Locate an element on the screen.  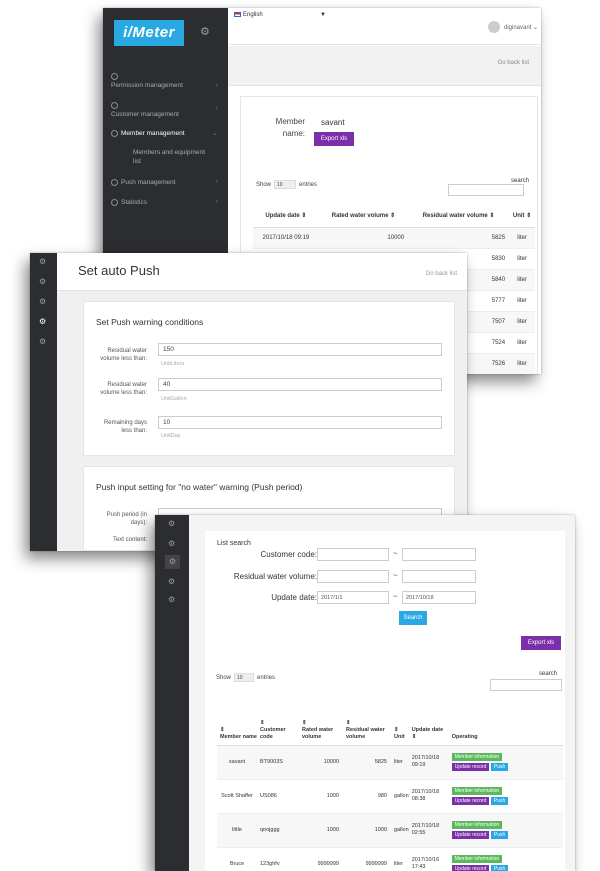
residual-to-input is located at coordinates (439, 576).